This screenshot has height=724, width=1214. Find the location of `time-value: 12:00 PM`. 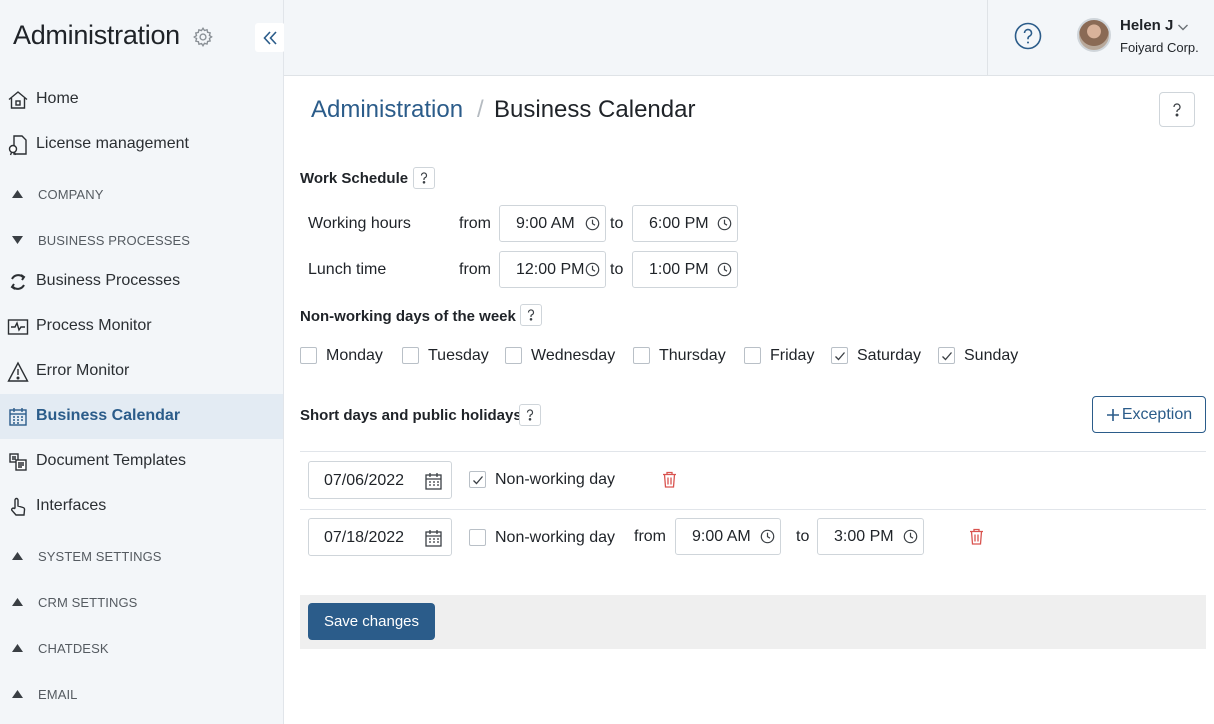

time-value: 12:00 PM is located at coordinates (550, 269).